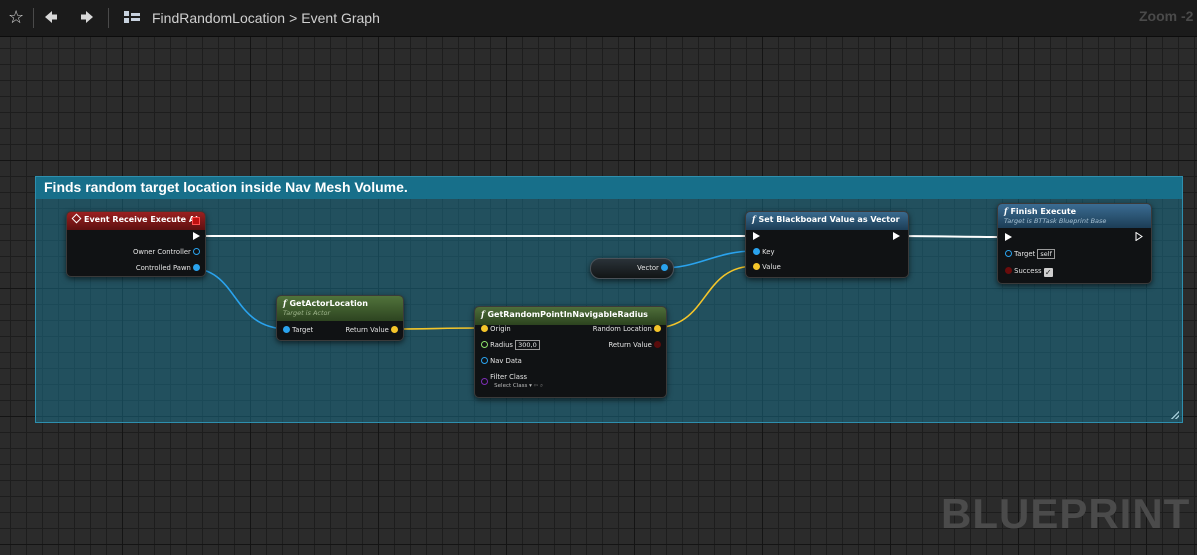 This screenshot has height=555, width=1197. What do you see at coordinates (530, 386) in the screenshot?
I see `chevron-down-icon: ▾` at bounding box center [530, 386].